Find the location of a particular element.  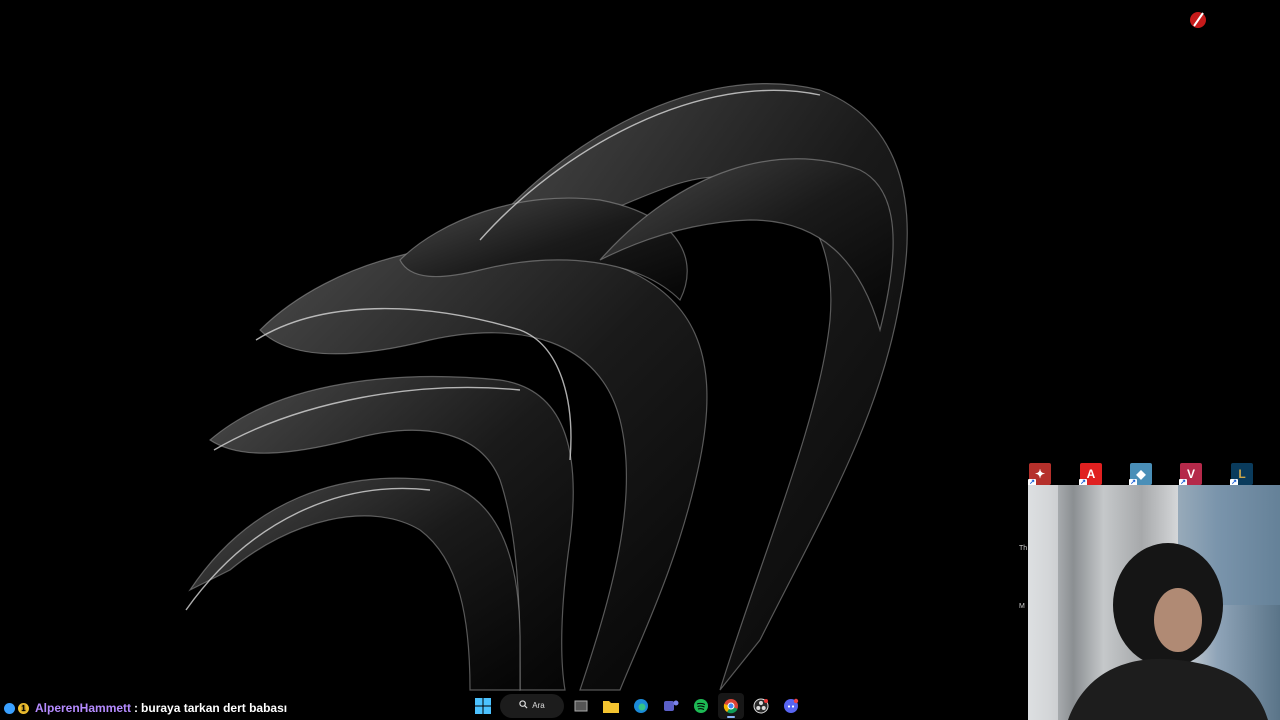

spotify-icon is located at coordinates (701, 706).